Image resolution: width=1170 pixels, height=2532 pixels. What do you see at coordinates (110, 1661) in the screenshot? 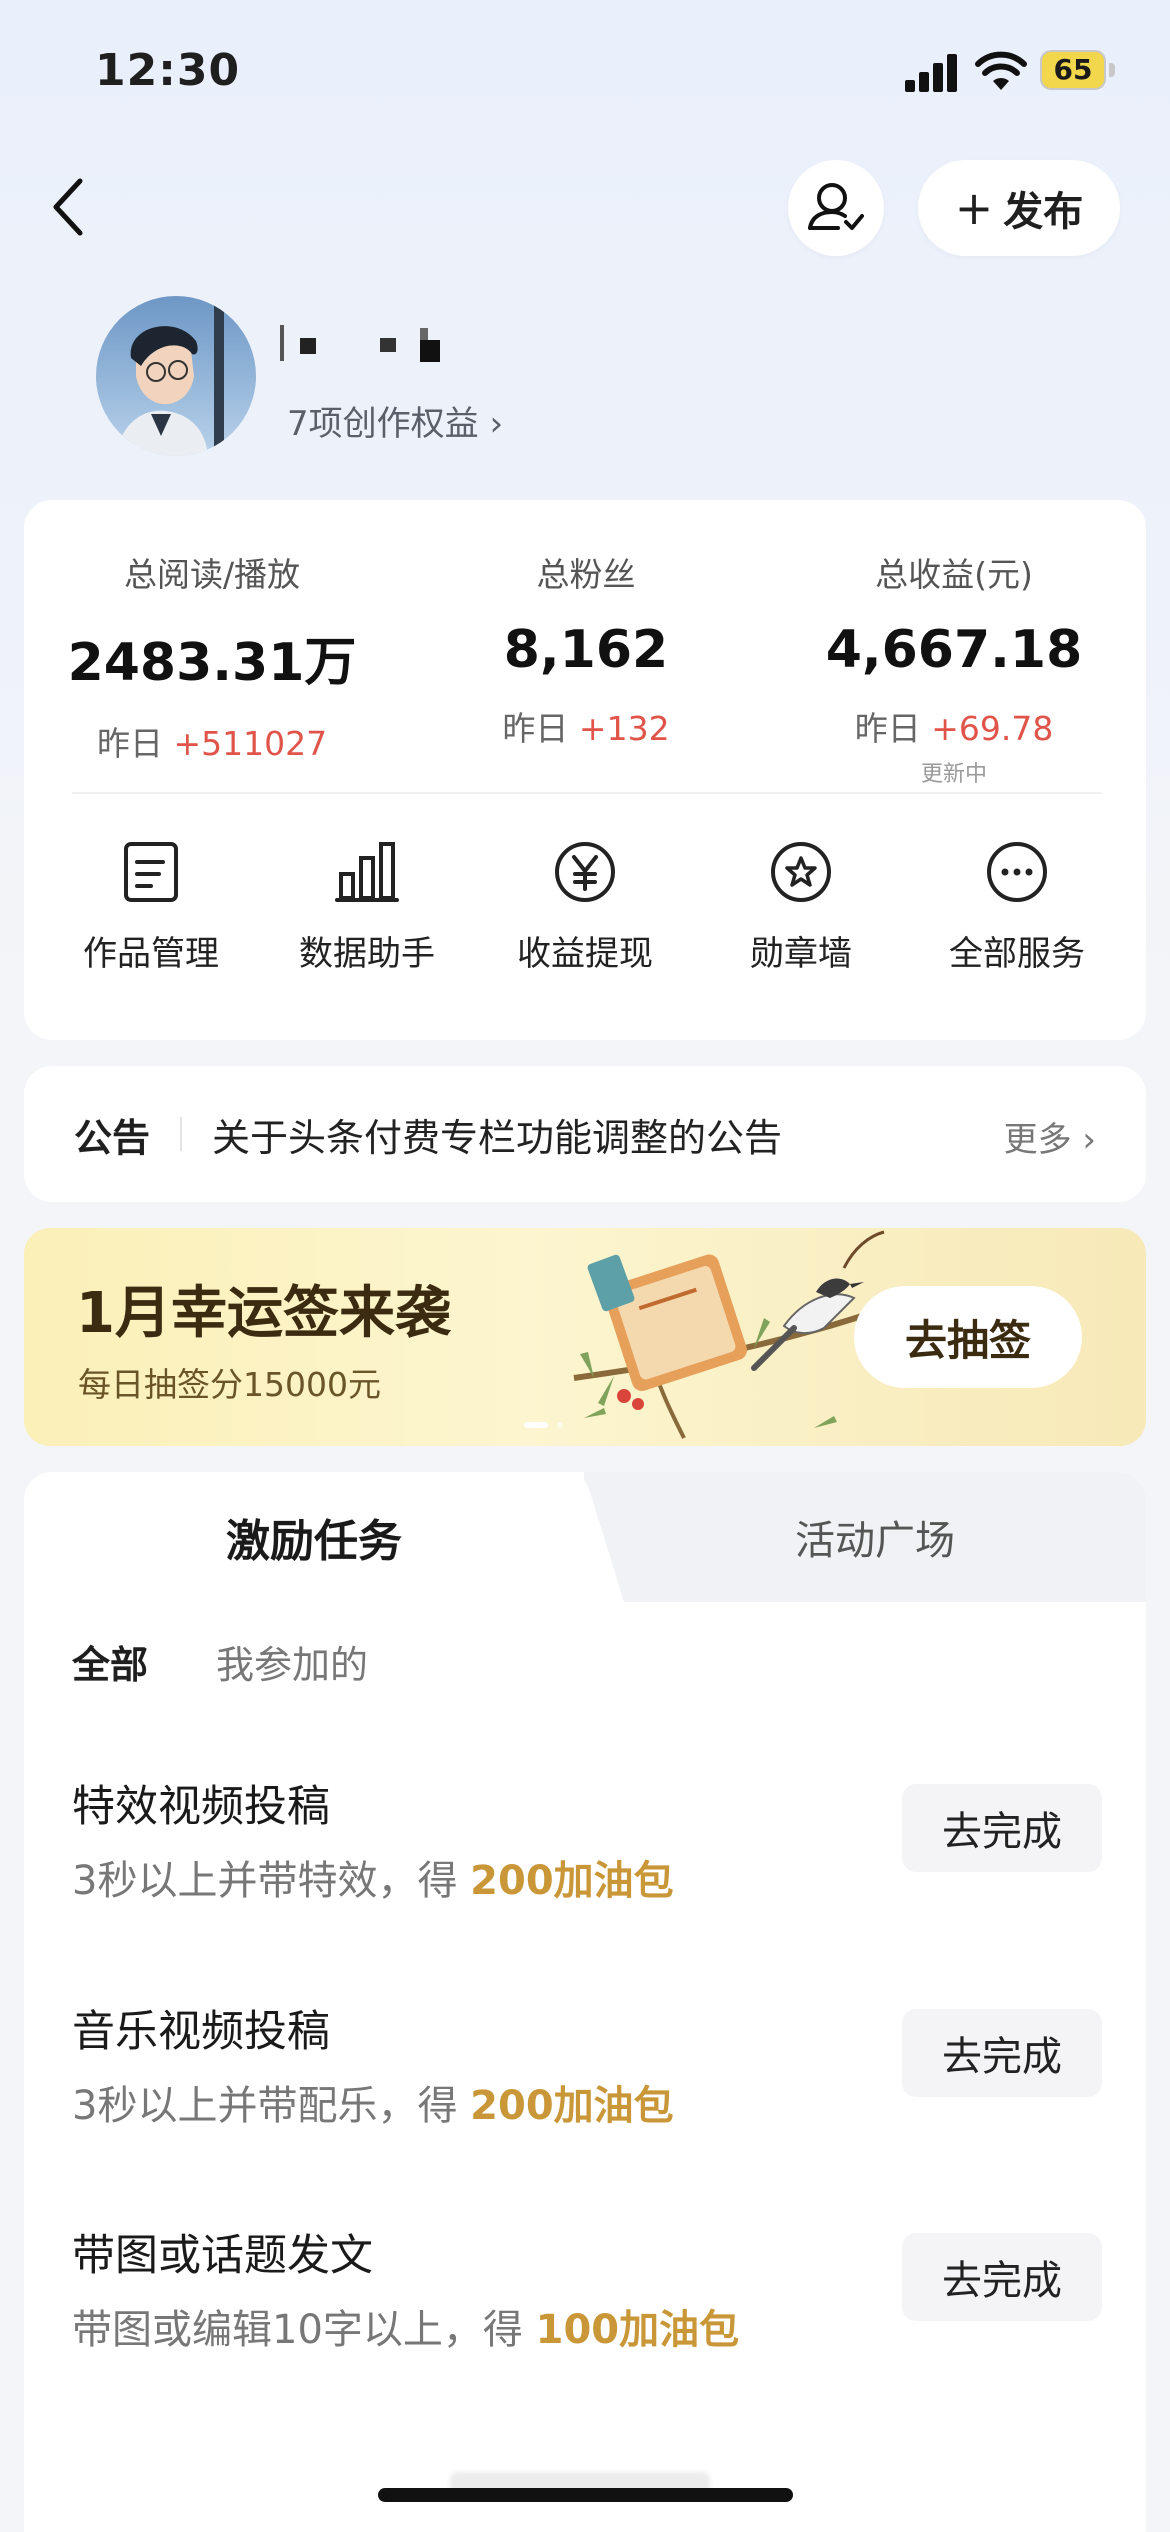
I see `filter-all: 全部` at bounding box center [110, 1661].